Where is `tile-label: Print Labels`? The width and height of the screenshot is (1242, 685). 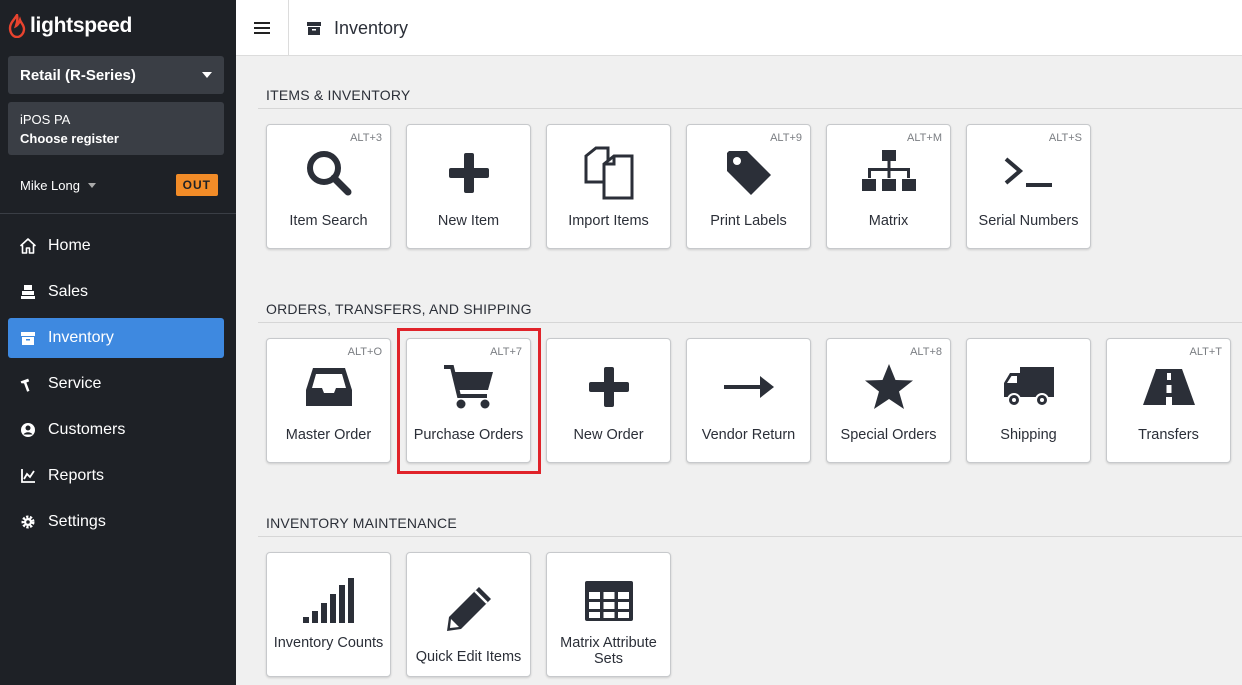
tile-label: Print Labels is located at coordinates (748, 221).